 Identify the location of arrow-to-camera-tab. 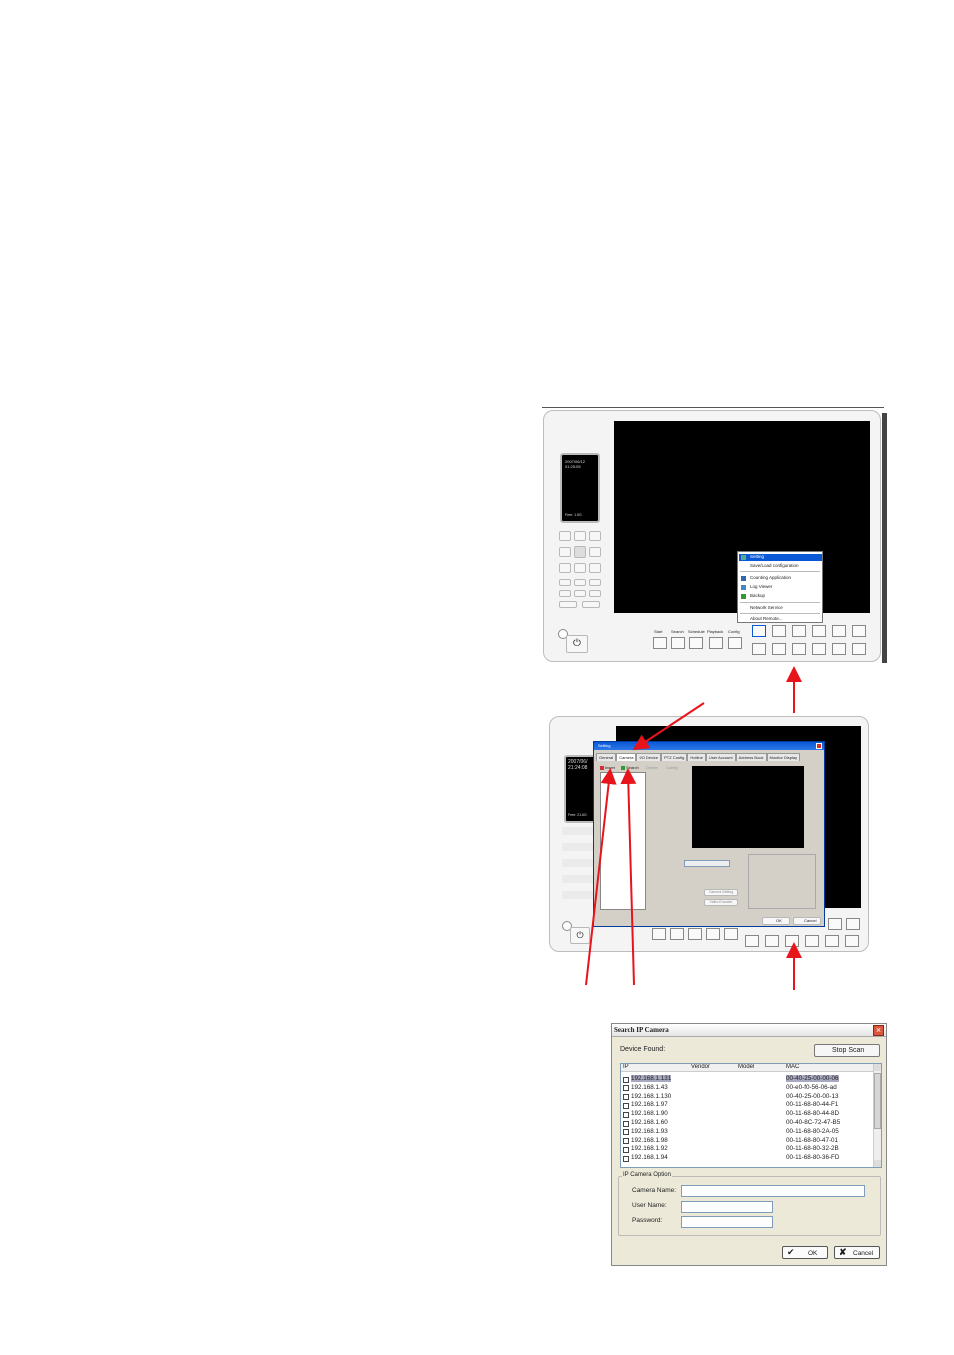
(668, 726).